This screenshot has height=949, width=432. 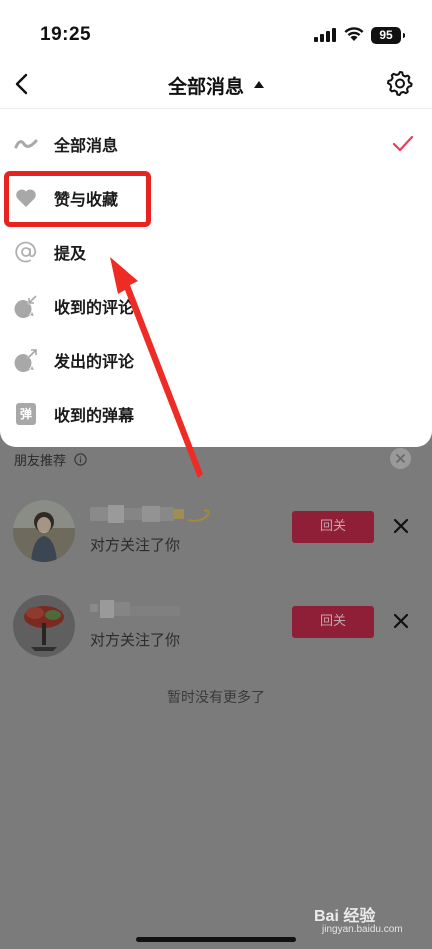 I want to click on friend-row-2: 对方关注了你 回关, so click(x=216, y=635).